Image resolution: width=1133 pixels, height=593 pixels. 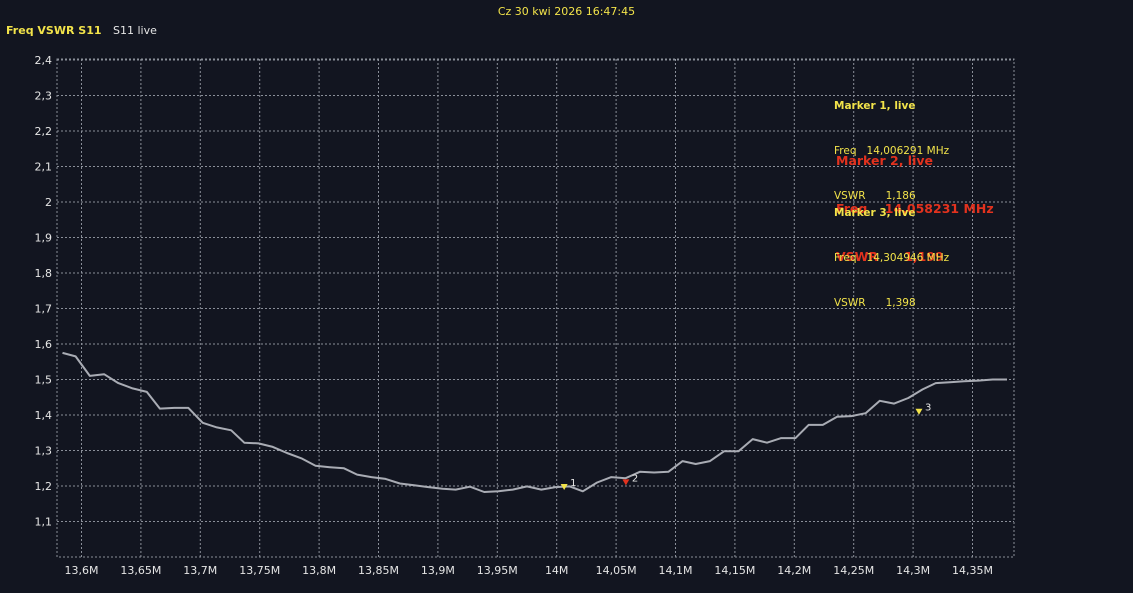 What do you see at coordinates (44, 273) in the screenshot?
I see `y-tick-label: 1,8` at bounding box center [44, 273].